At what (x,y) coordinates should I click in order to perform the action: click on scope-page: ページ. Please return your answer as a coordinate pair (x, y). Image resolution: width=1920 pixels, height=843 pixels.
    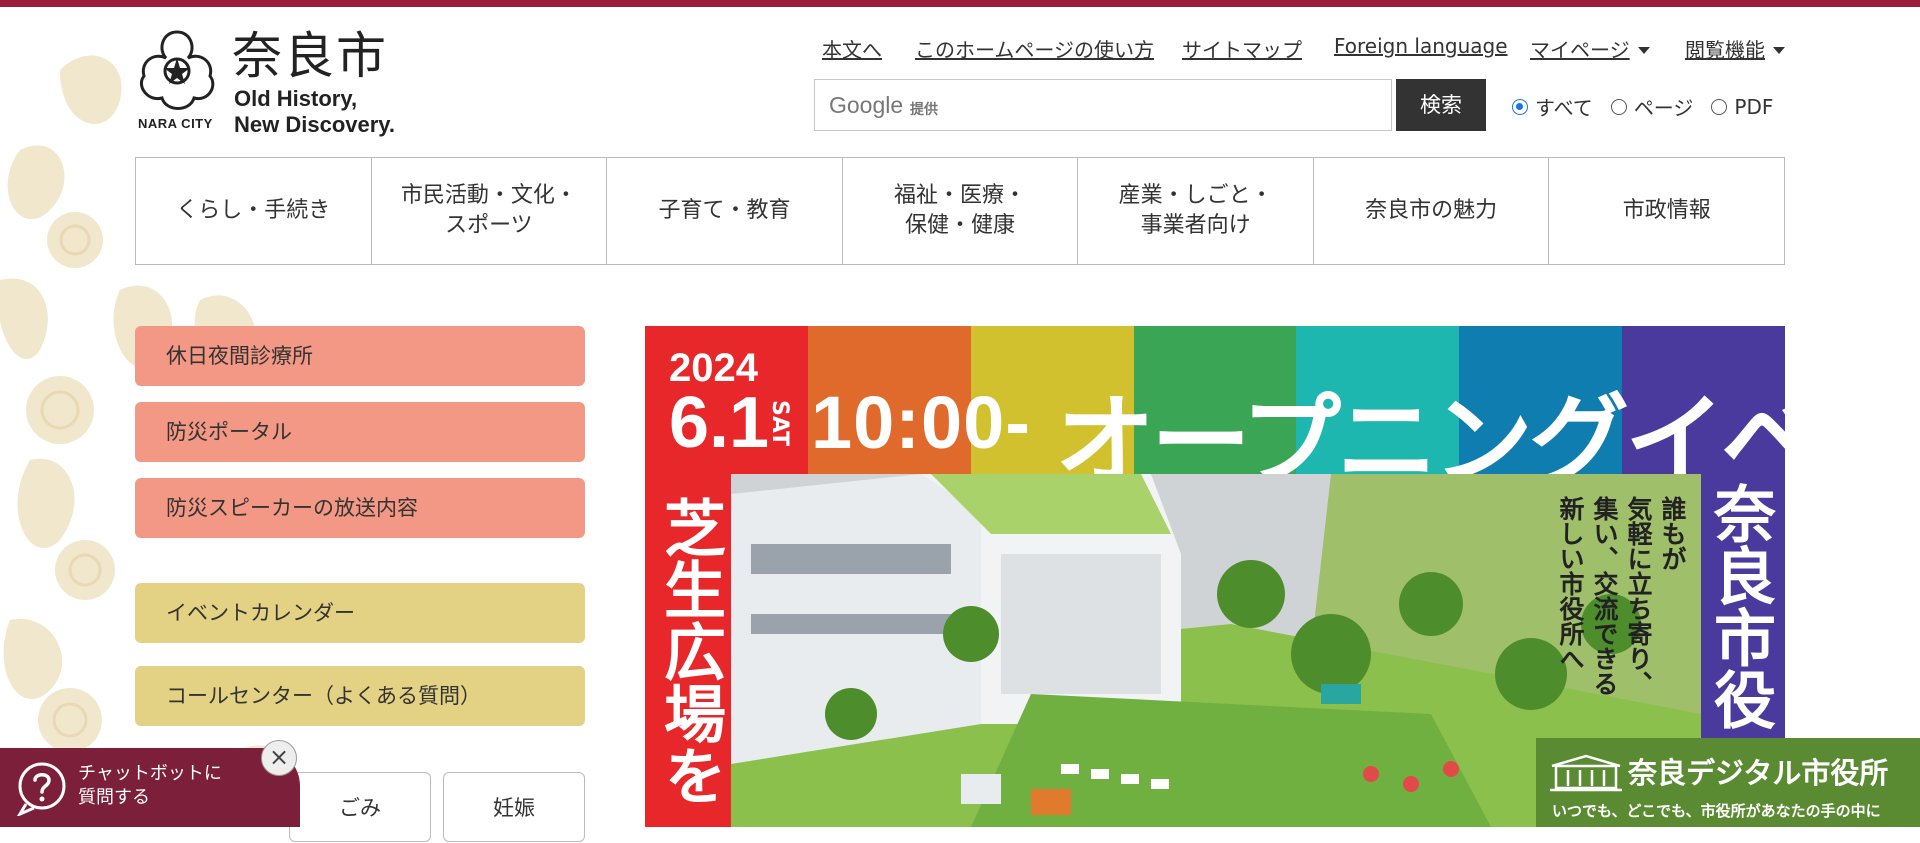
    Looking at the image, I should click on (1652, 106).